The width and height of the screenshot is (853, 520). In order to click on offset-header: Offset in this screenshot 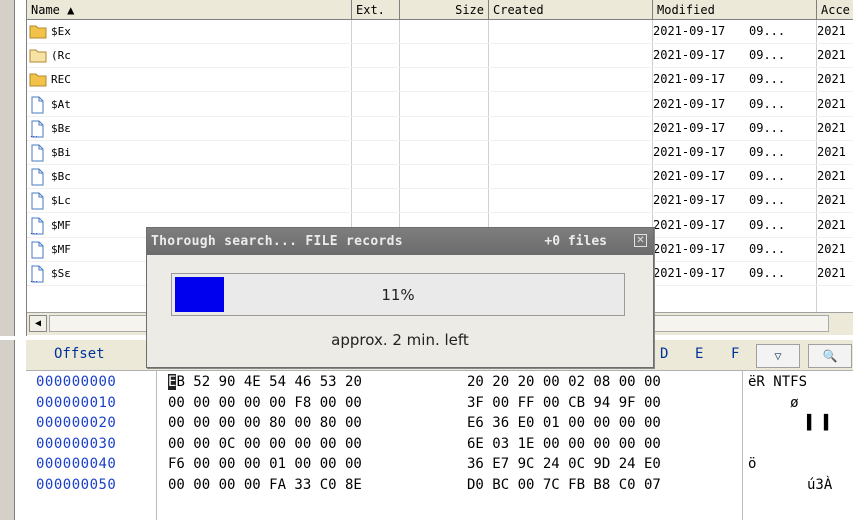, I will do `click(79, 354)`.